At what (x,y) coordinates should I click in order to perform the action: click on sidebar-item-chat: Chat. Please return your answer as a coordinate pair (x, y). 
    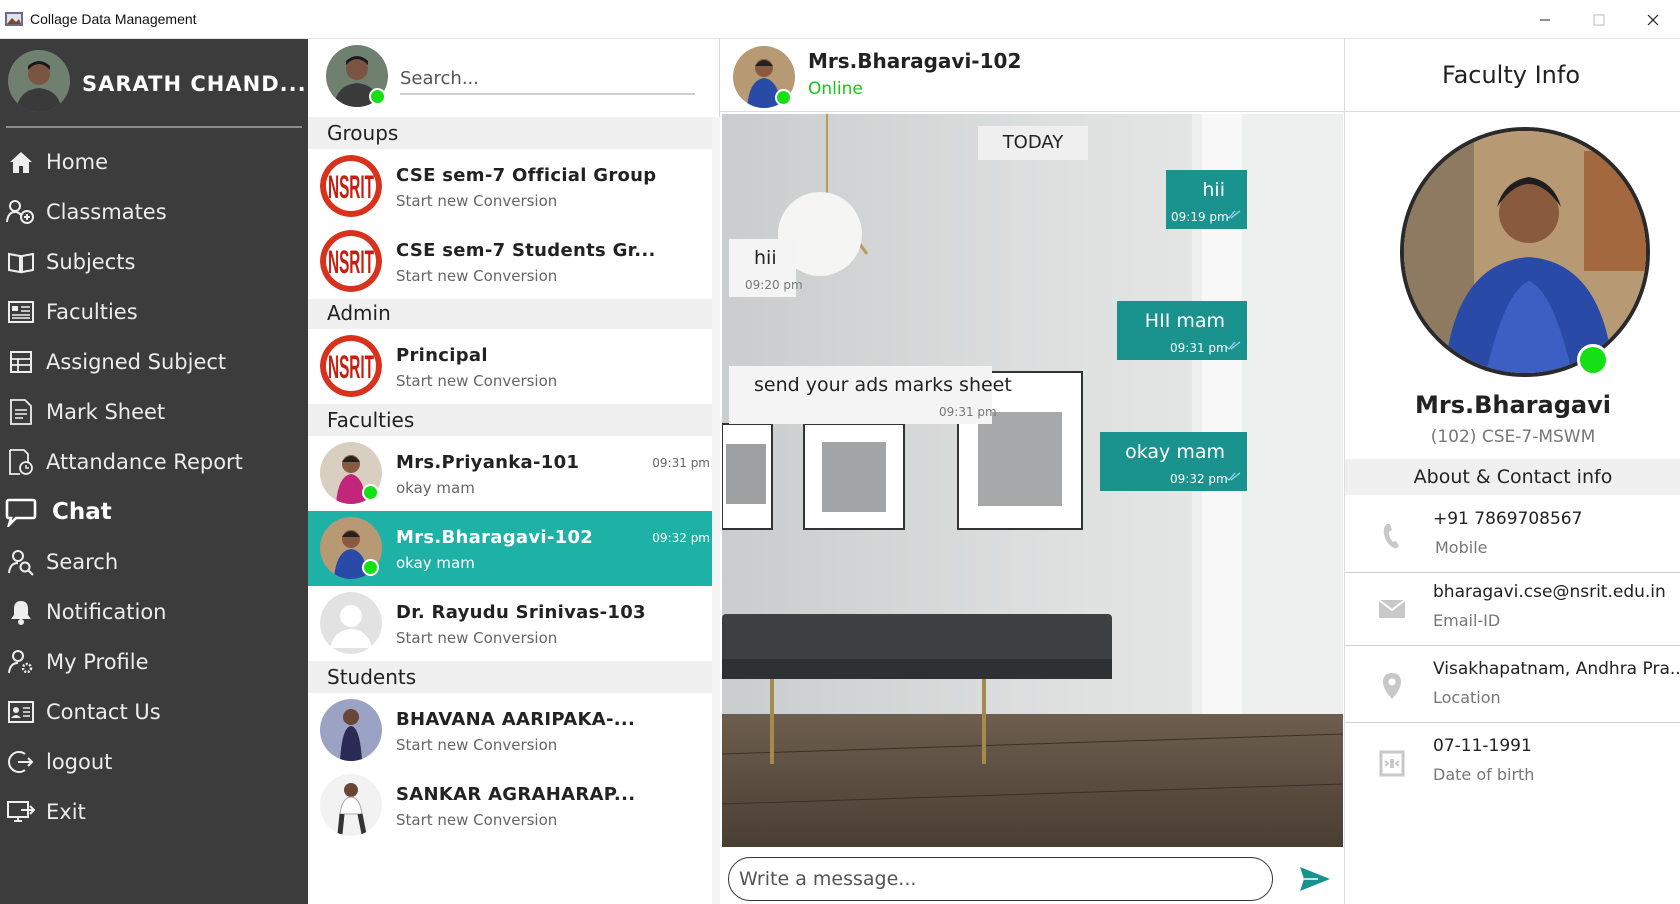
    Looking at the image, I should click on (154, 512).